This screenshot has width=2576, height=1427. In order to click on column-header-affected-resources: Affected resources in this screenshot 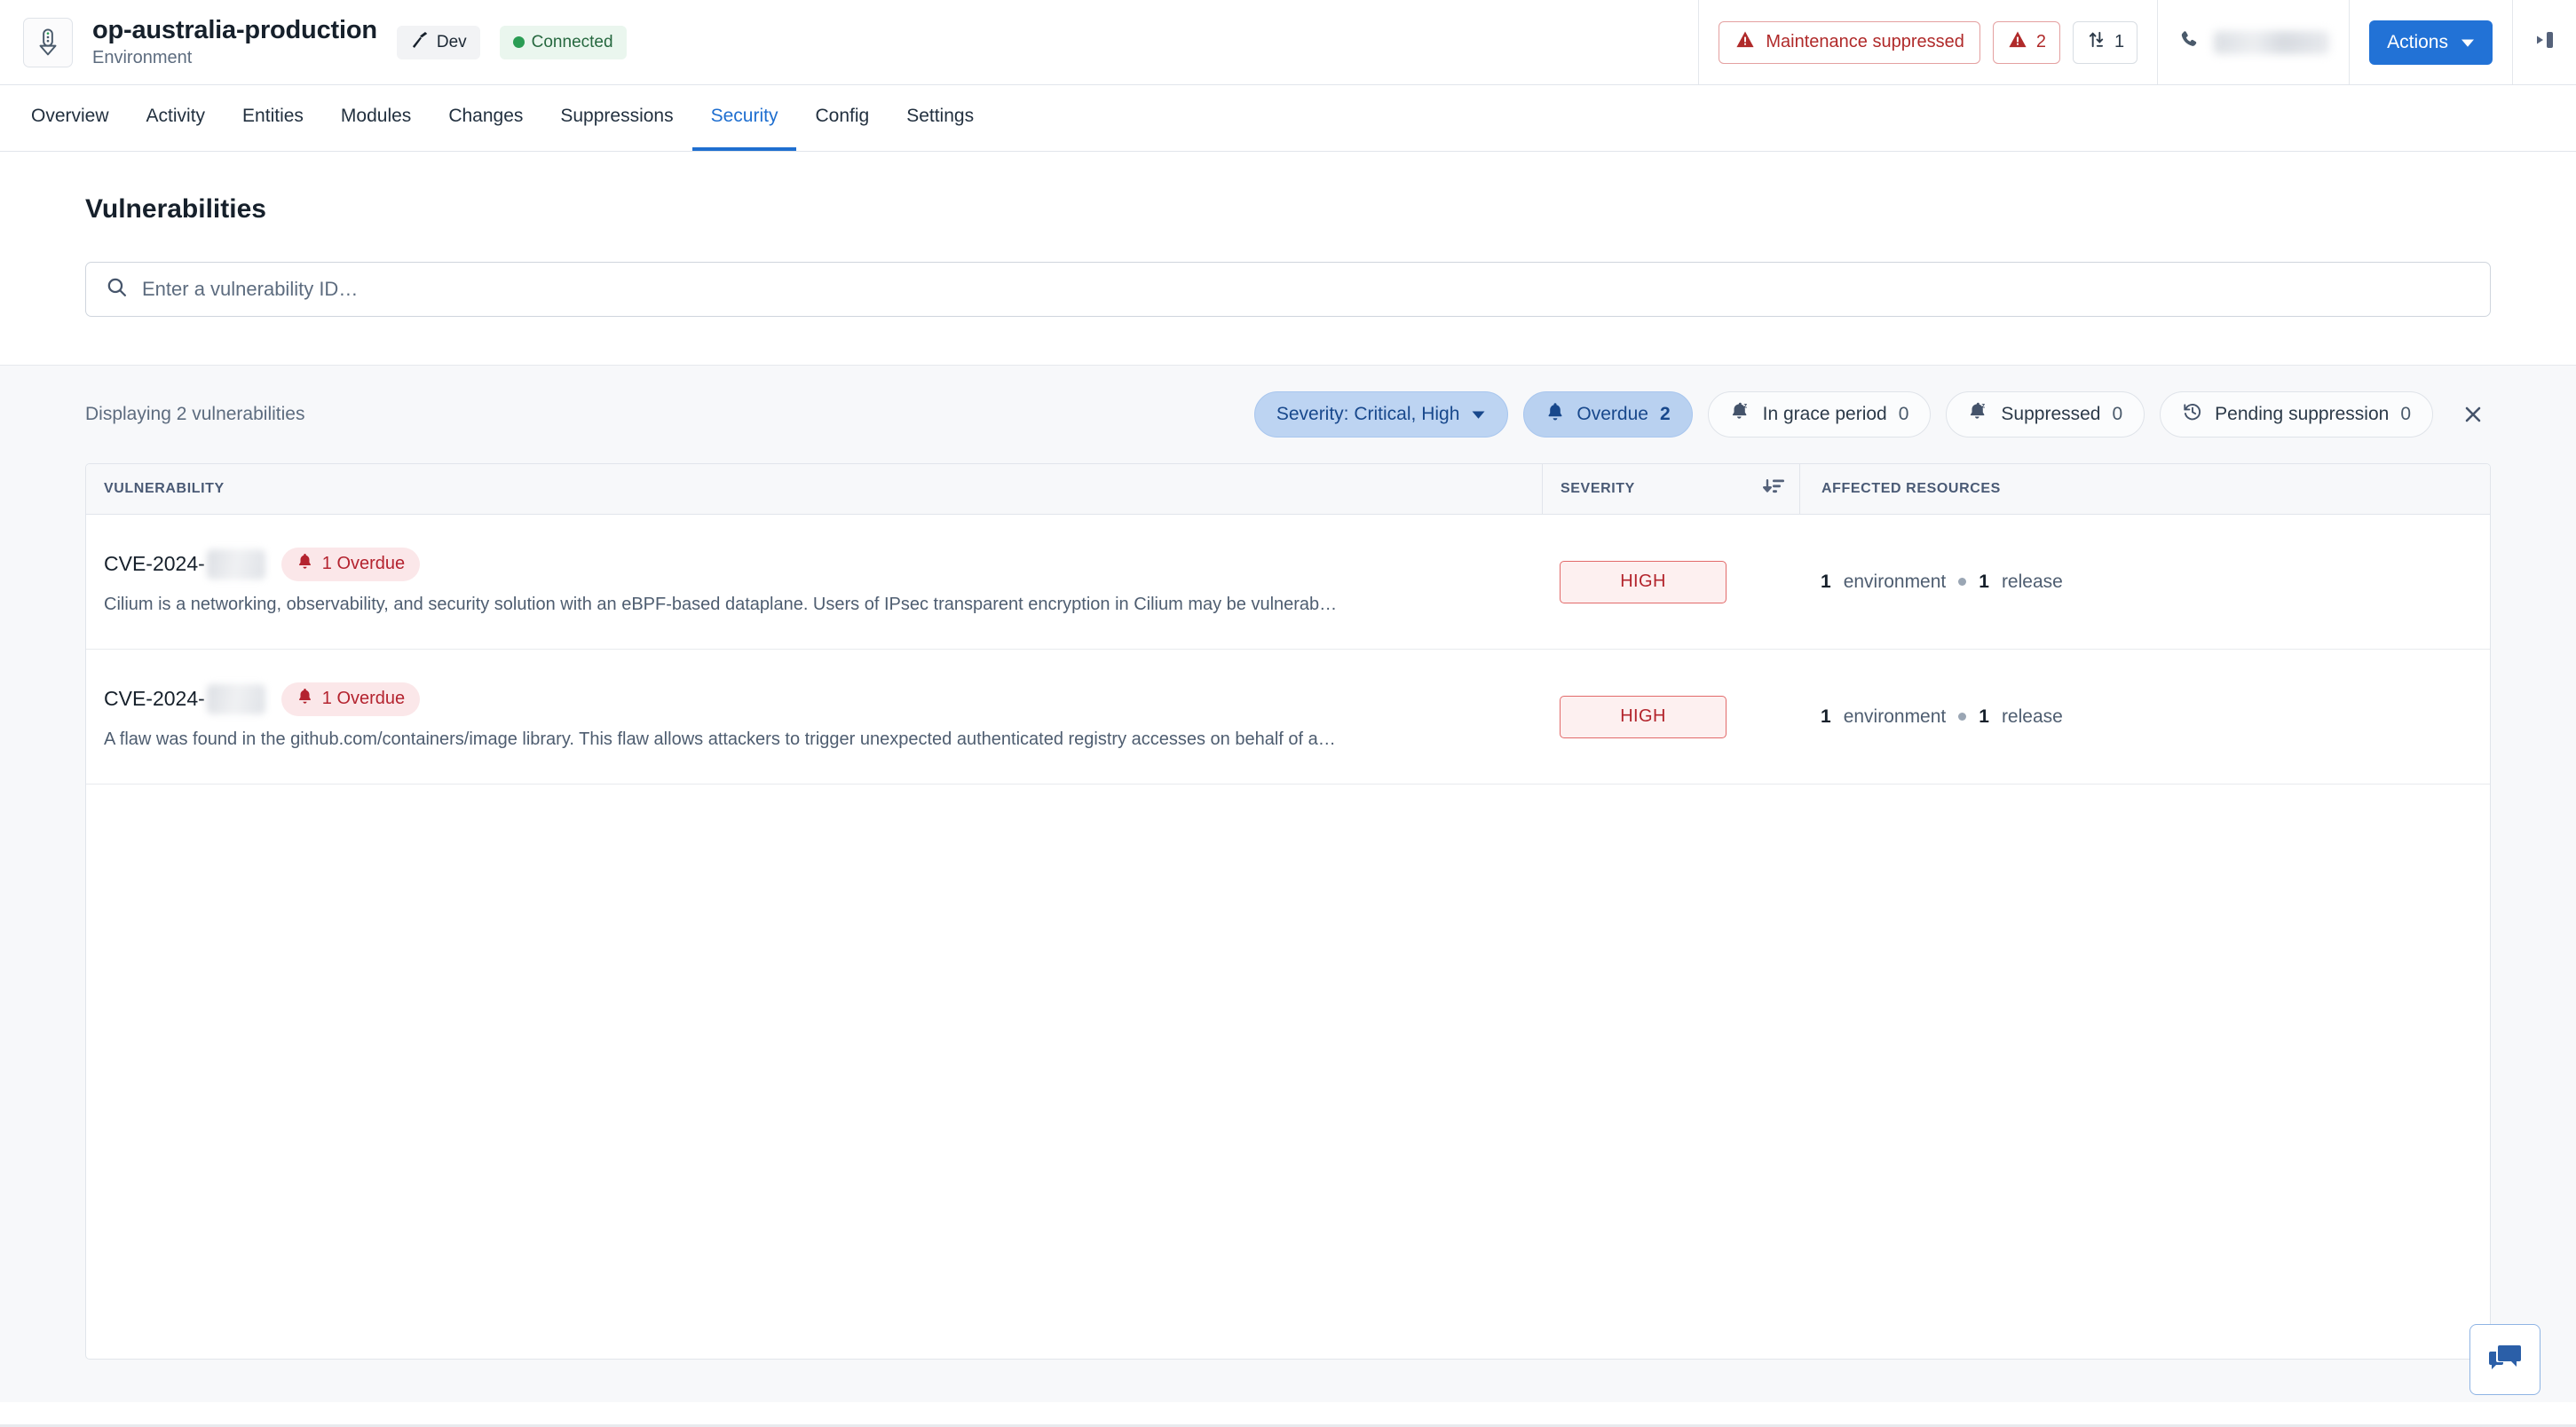, I will do `click(2144, 489)`.